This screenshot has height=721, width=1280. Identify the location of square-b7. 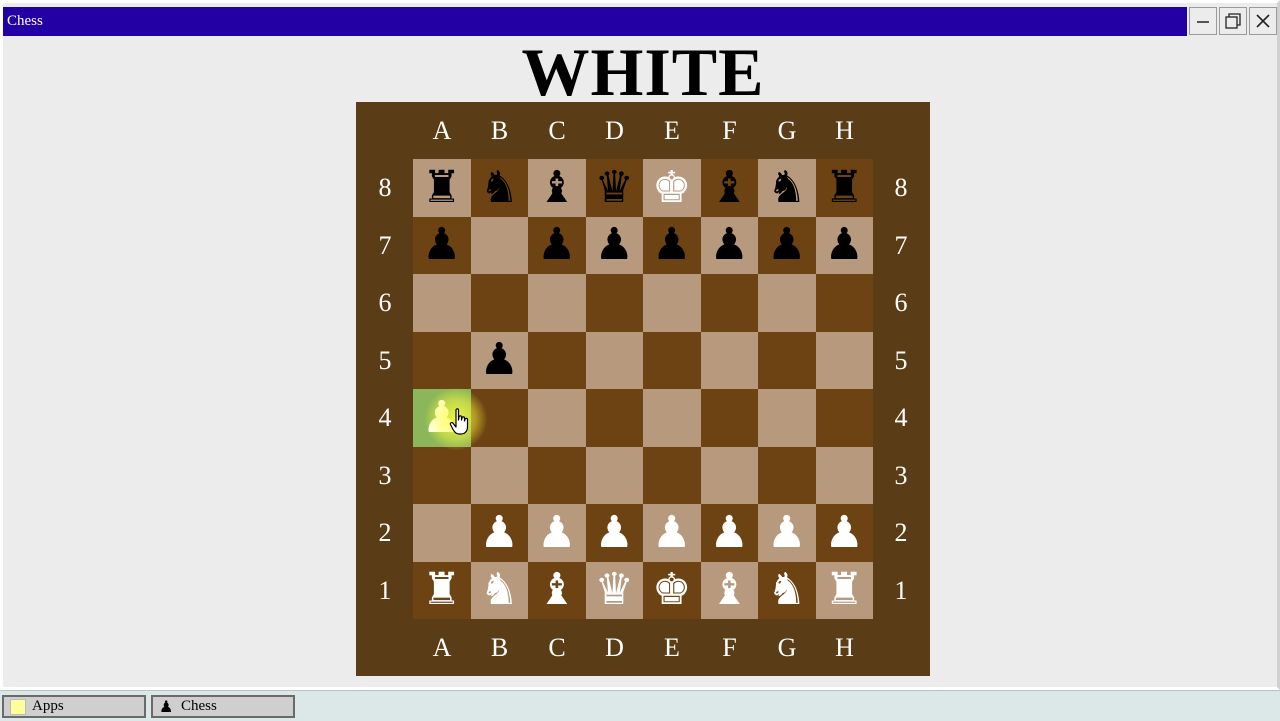
(499, 245).